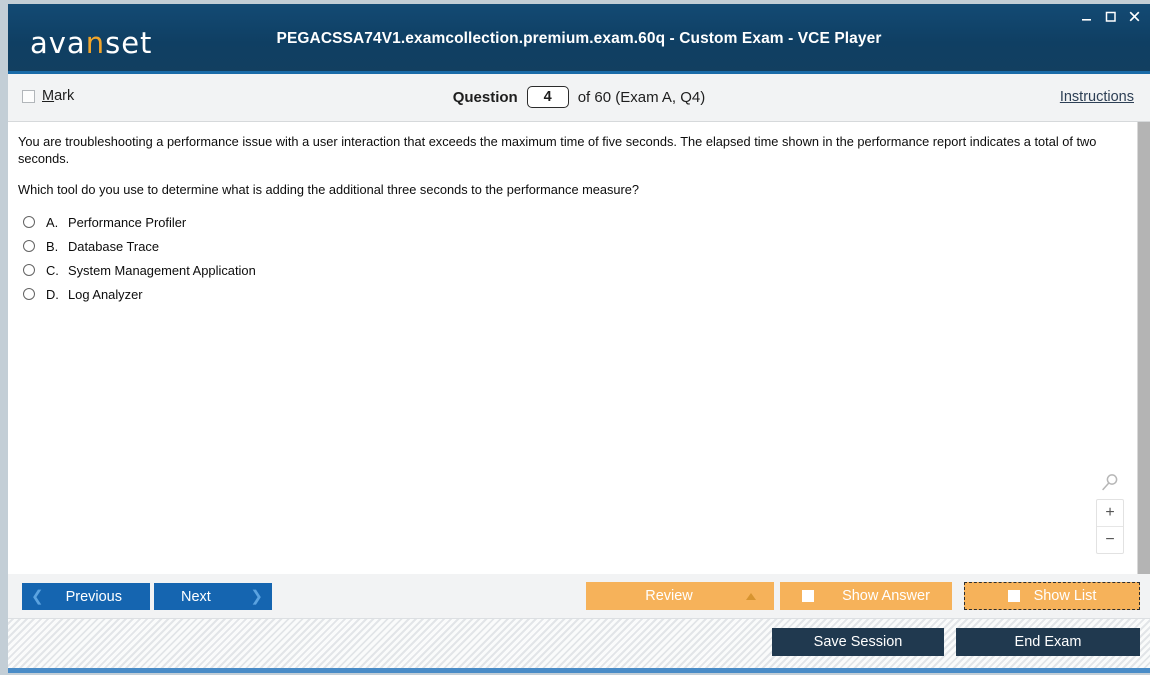  What do you see at coordinates (1048, 642) in the screenshot?
I see `end-exam-button: End Exam` at bounding box center [1048, 642].